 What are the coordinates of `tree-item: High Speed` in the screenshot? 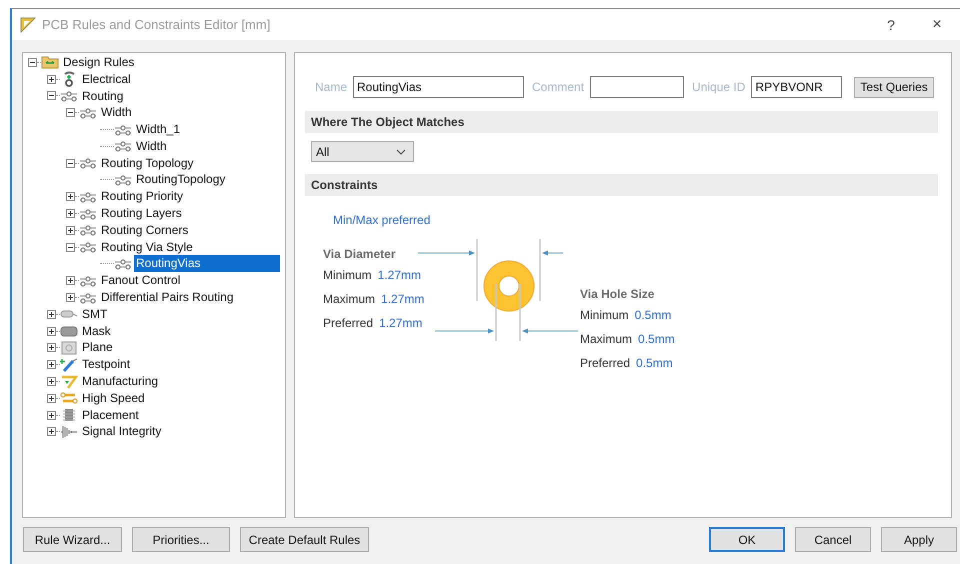 It's located at (113, 398).